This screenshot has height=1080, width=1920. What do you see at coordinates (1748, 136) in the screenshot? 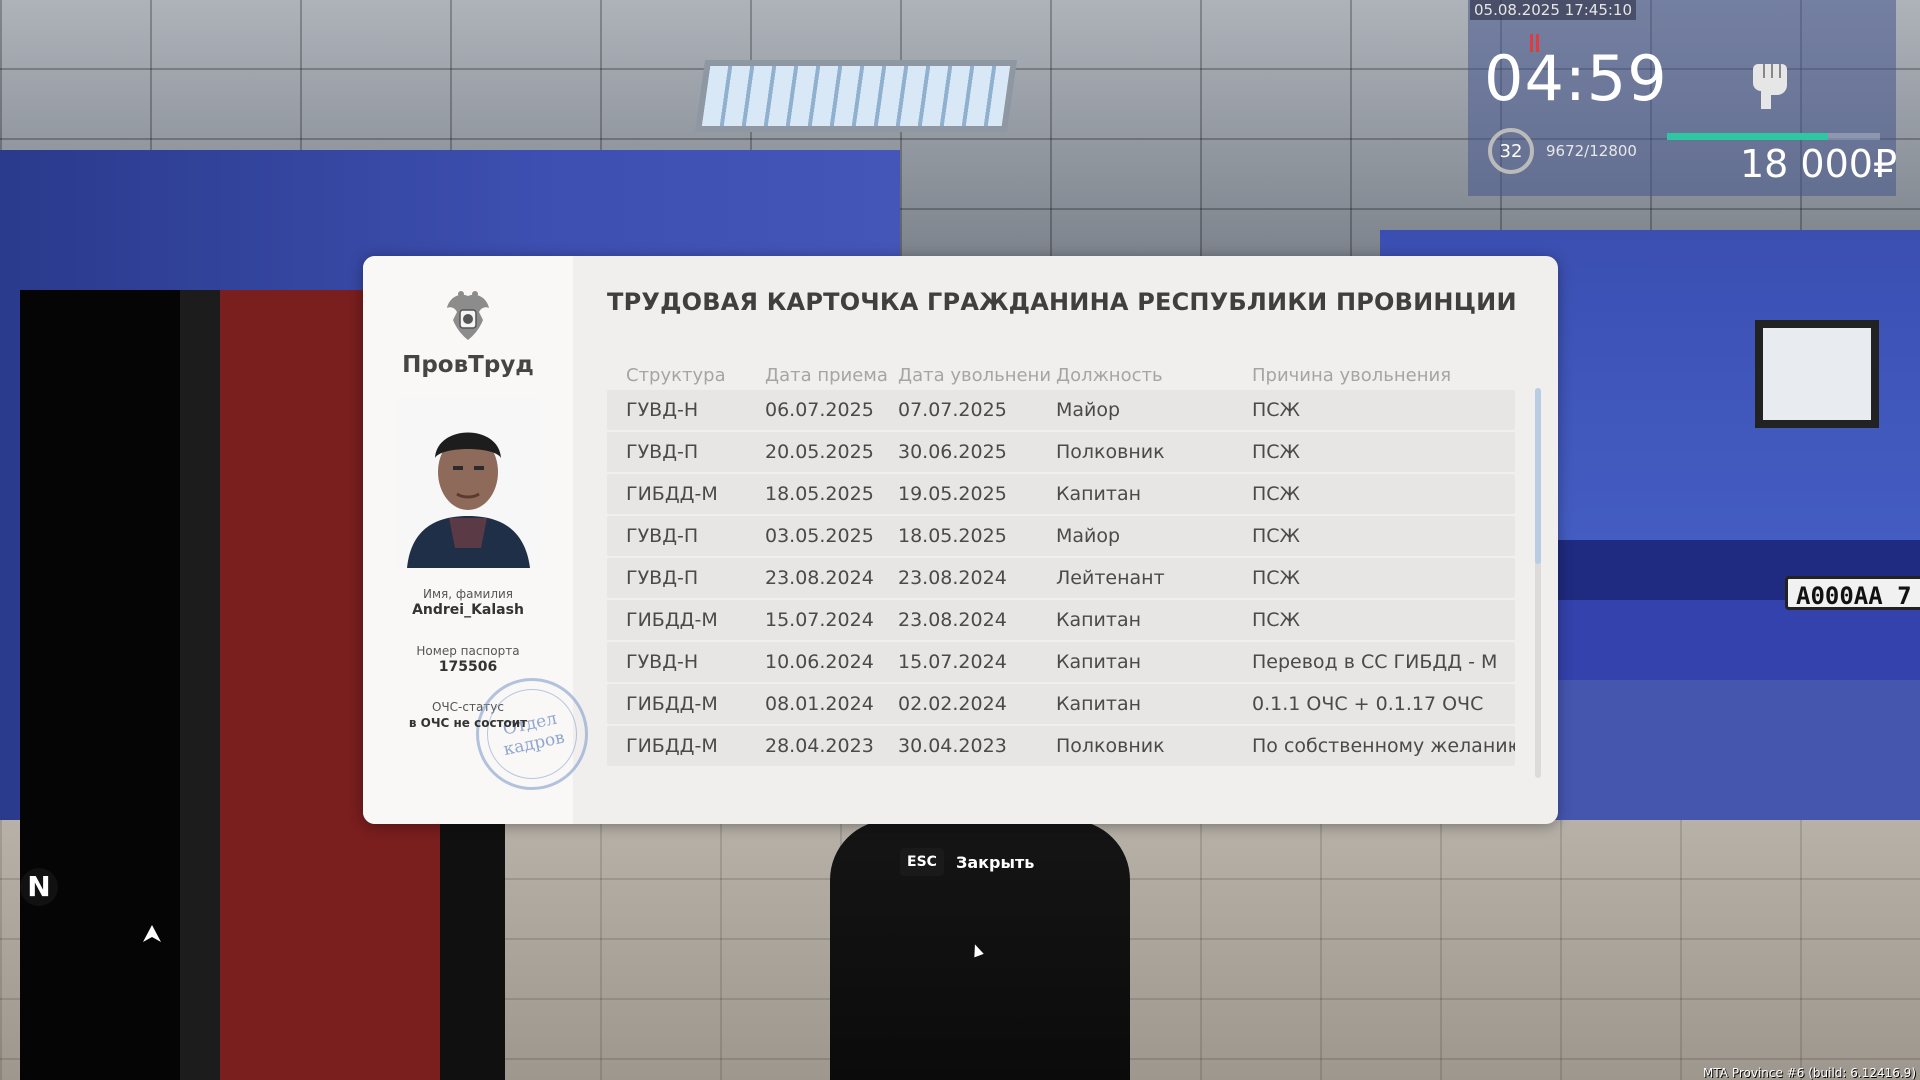
I see `hud-progress-fill` at bounding box center [1748, 136].